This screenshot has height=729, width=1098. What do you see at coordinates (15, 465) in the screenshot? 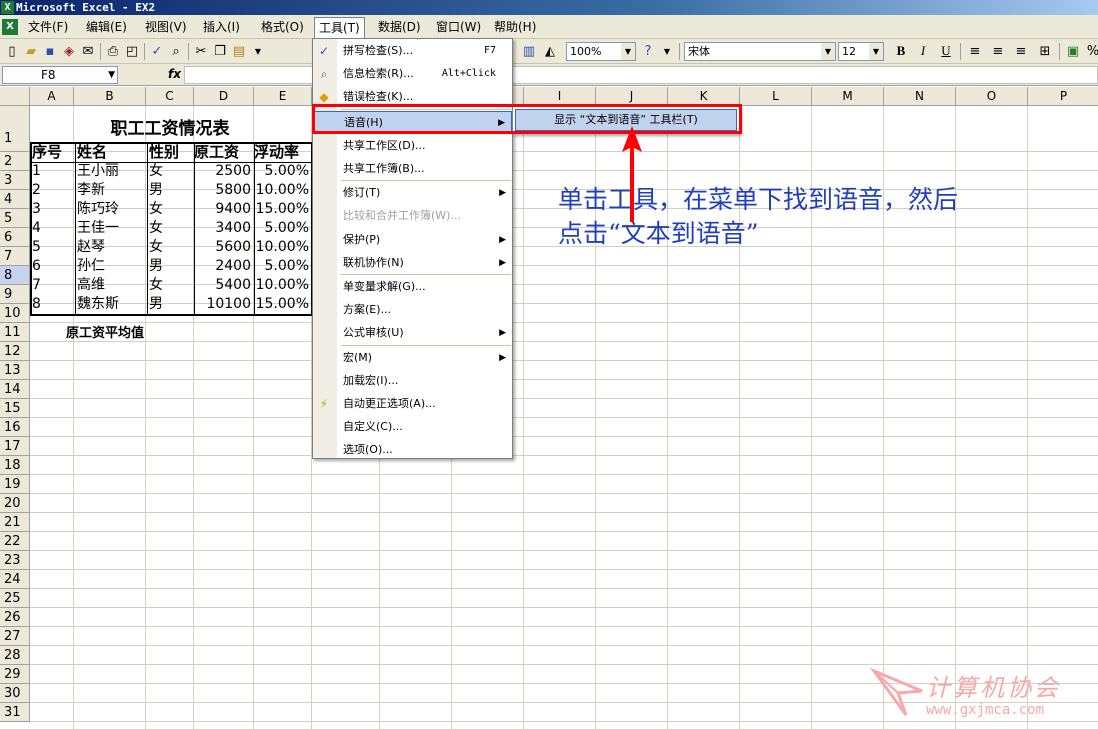
I see `row-header-18: 18` at bounding box center [15, 465].